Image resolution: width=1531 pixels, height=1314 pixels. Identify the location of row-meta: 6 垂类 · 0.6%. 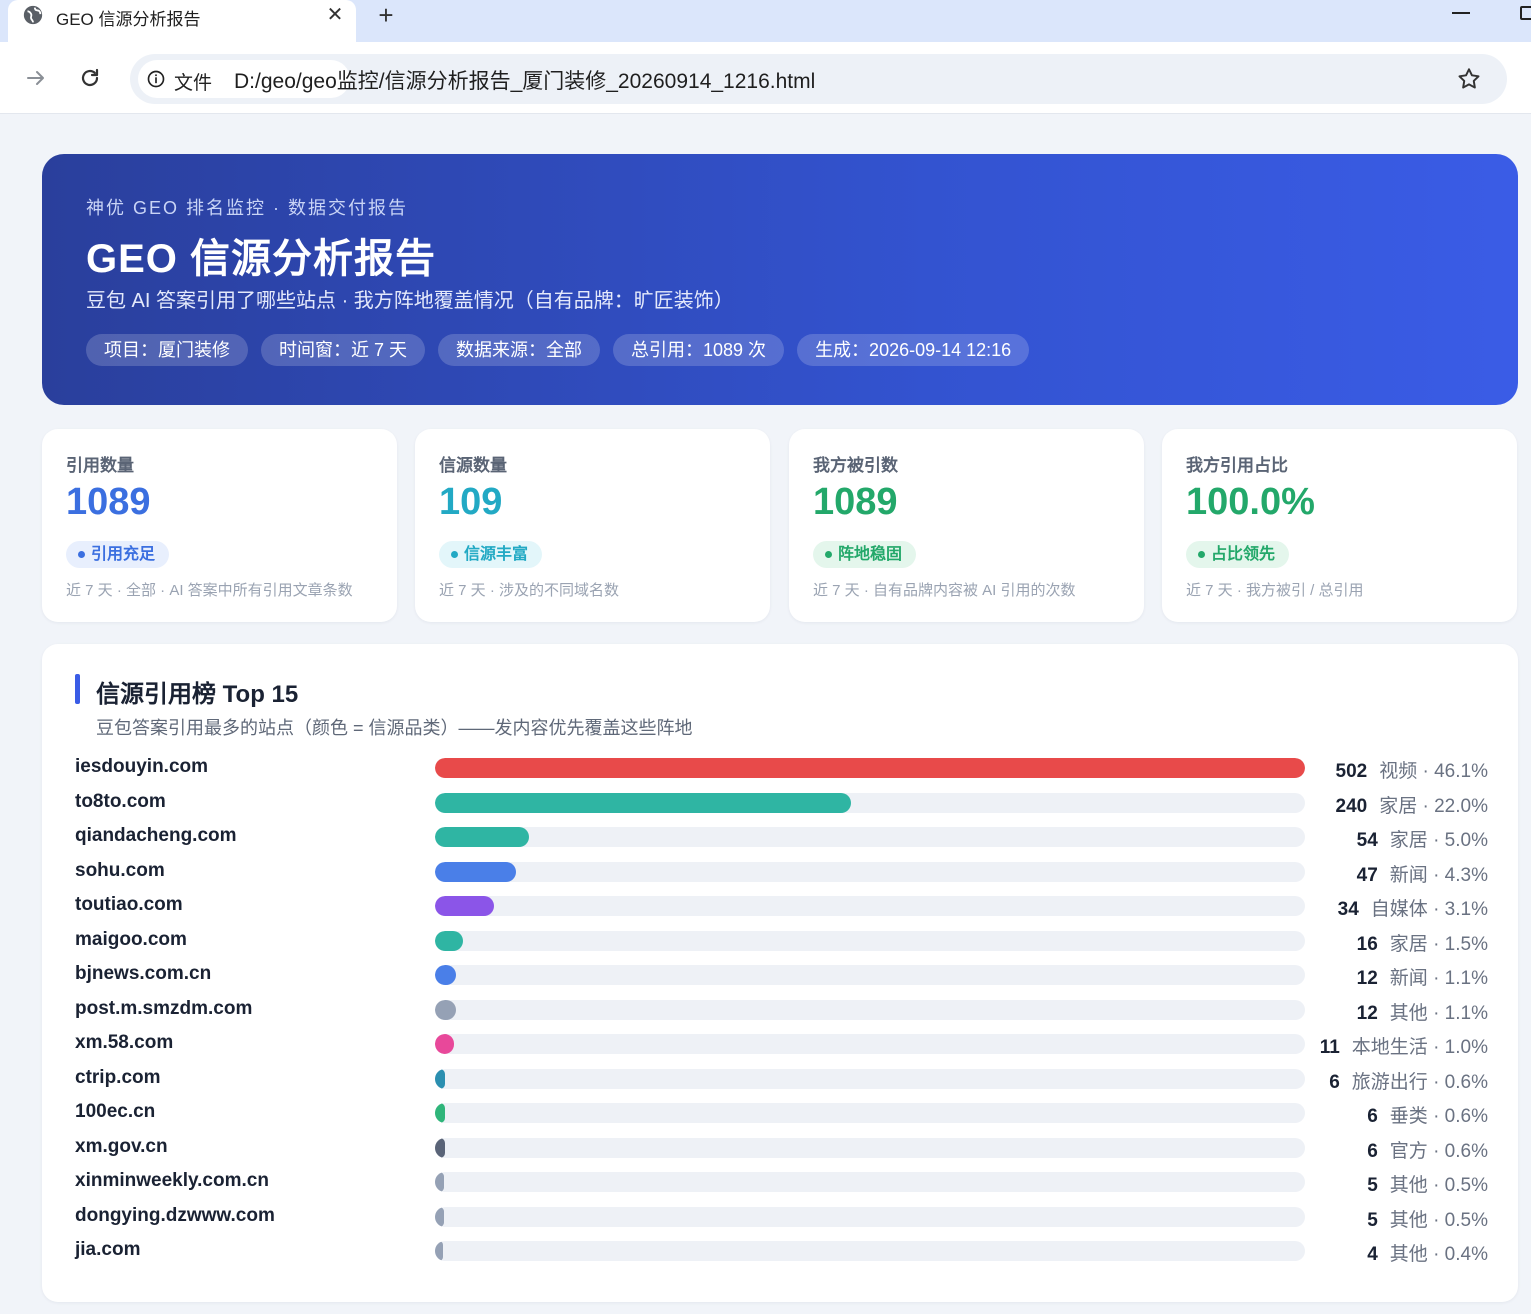
(1378, 1114).